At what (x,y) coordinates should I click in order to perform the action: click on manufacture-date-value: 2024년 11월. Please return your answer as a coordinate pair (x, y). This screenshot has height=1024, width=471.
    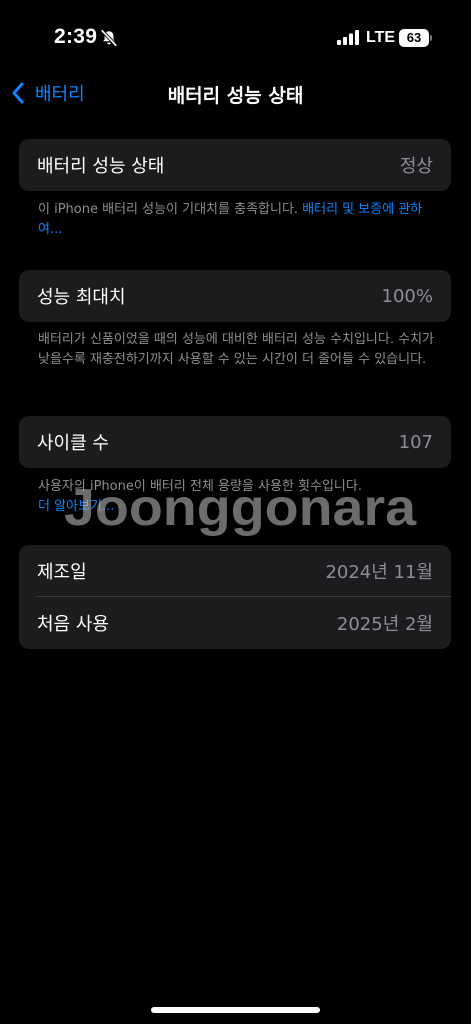
    Looking at the image, I should click on (379, 572).